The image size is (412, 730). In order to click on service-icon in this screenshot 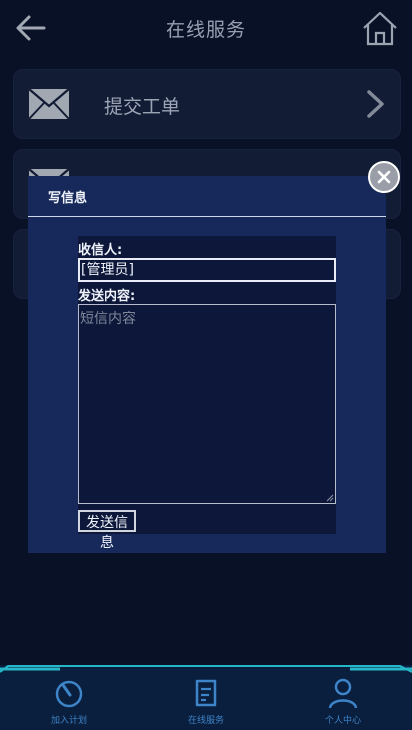, I will do `click(206, 693)`.